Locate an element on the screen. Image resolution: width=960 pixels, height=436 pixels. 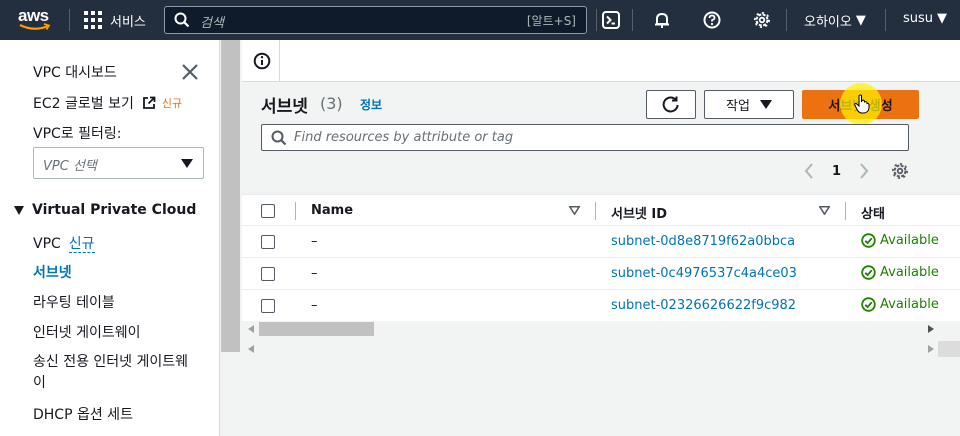
sidebar-item-vpc: VPC 신규 is located at coordinates (64, 243).